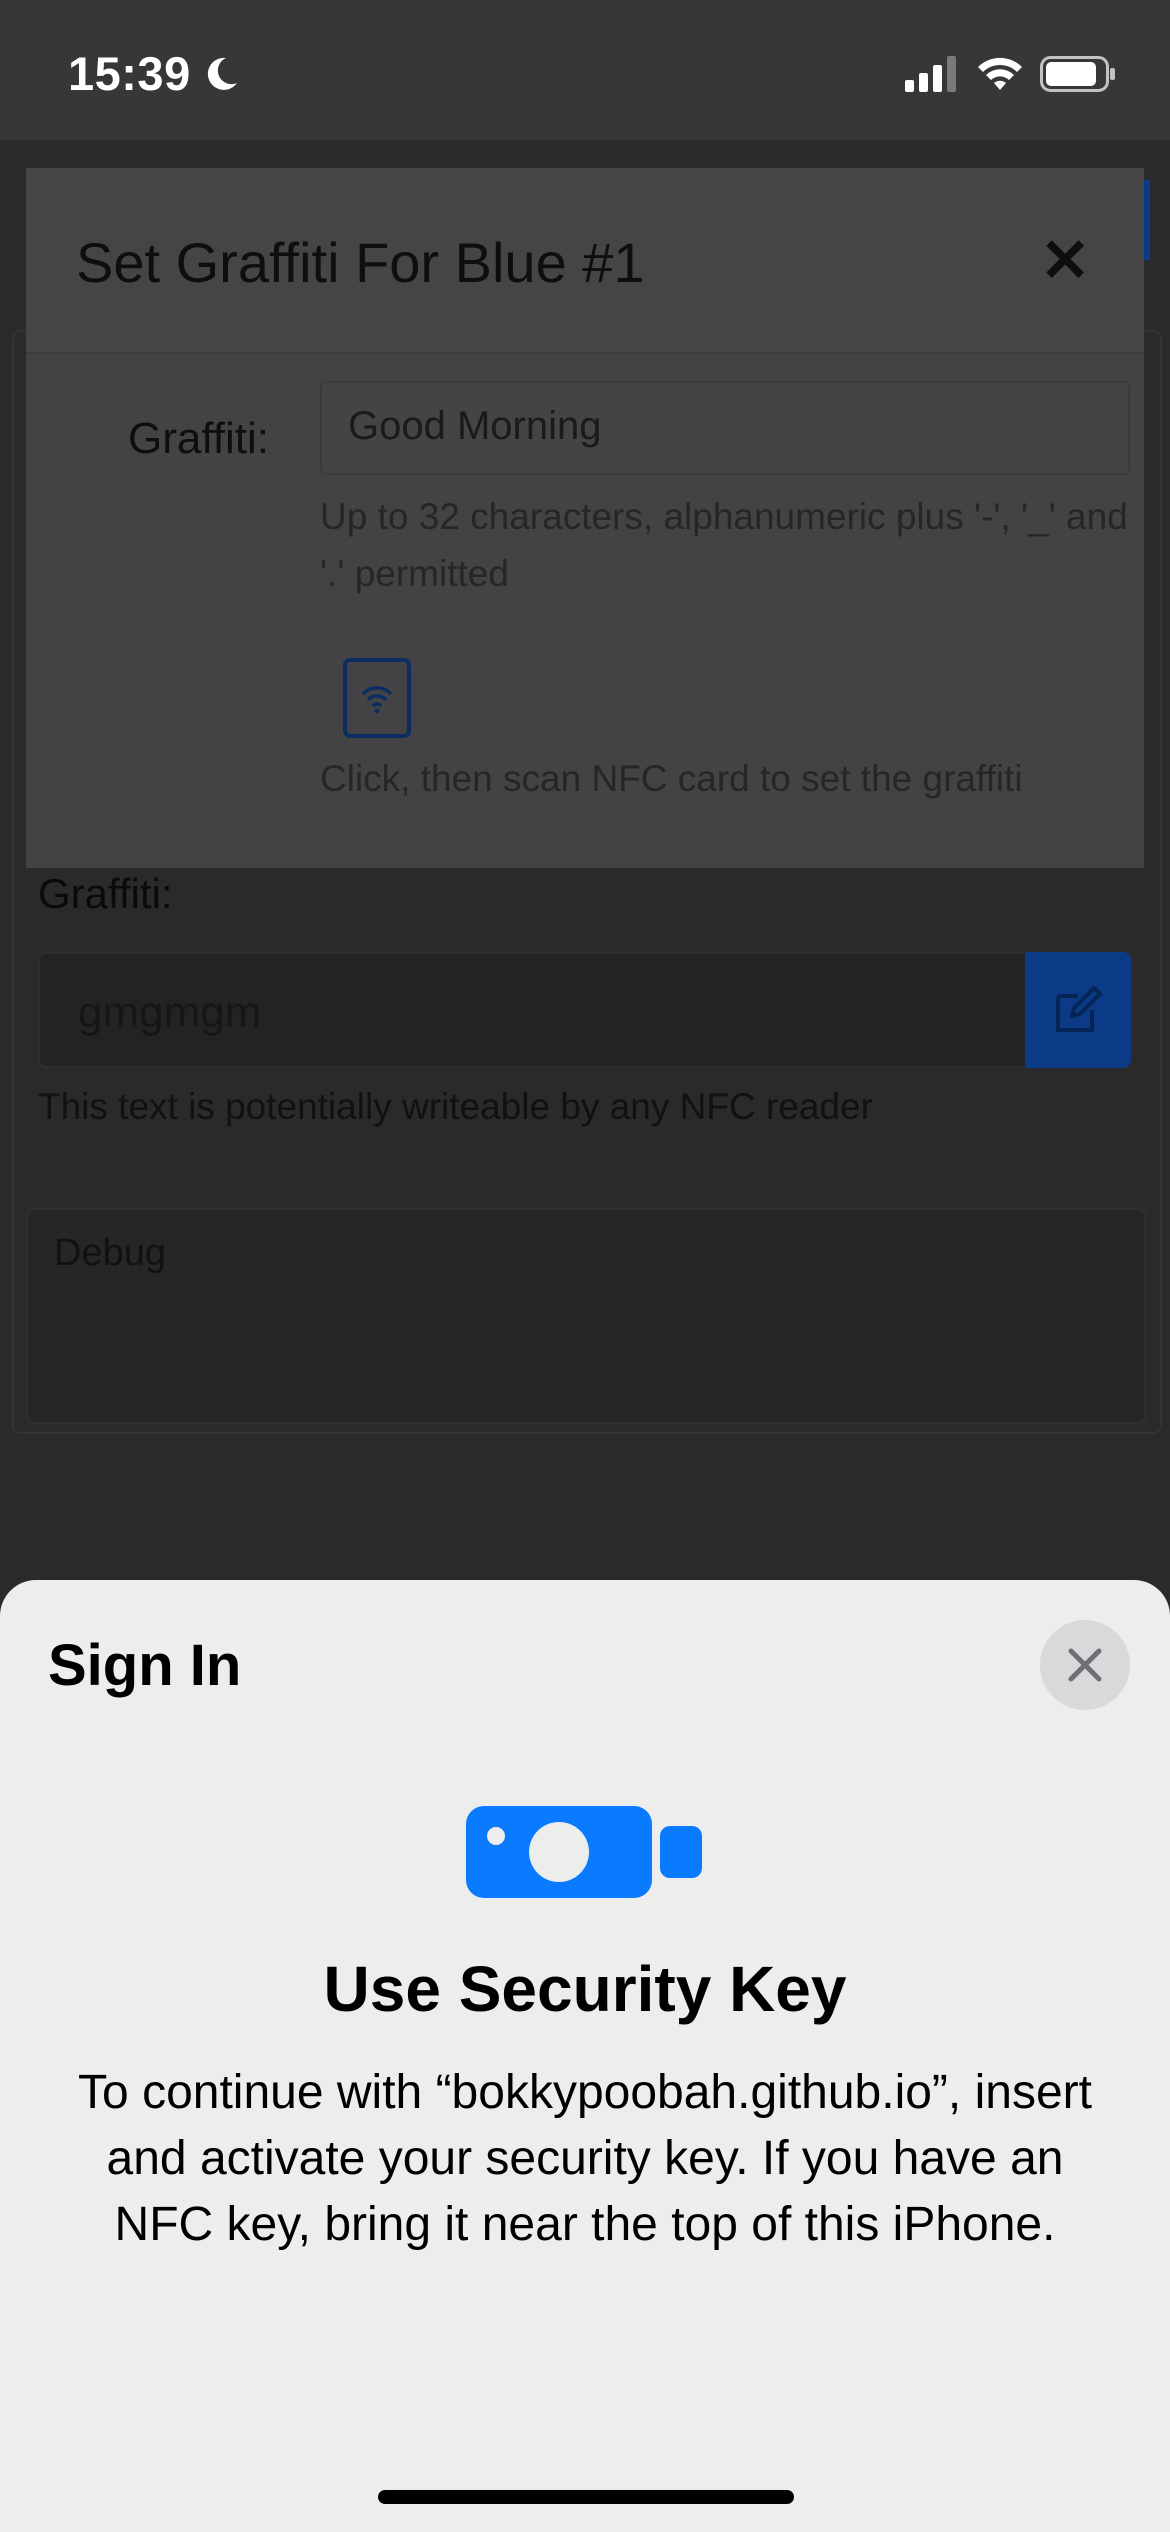  What do you see at coordinates (129, 73) in the screenshot?
I see `status-time: 15:39` at bounding box center [129, 73].